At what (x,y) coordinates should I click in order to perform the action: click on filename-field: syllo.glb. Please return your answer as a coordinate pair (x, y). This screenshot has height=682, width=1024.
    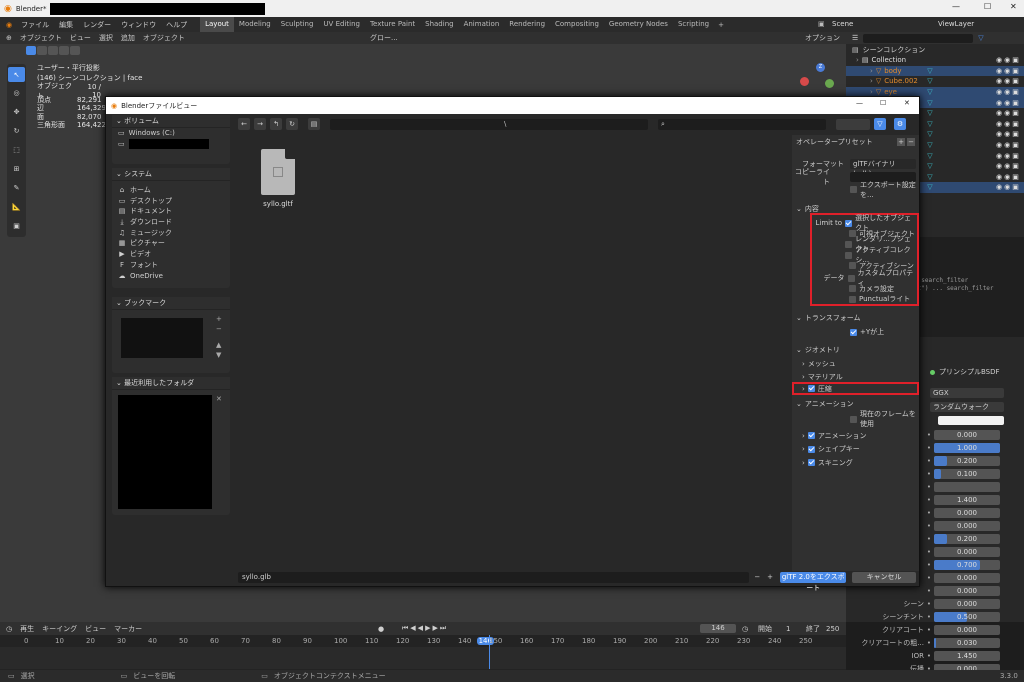
    Looking at the image, I should click on (493, 577).